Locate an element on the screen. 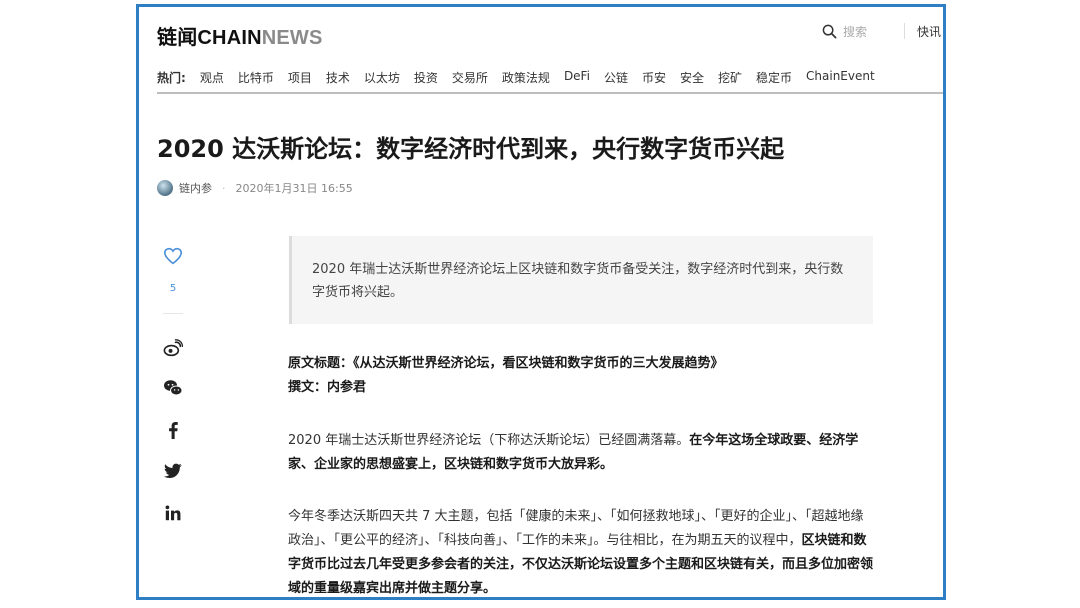 This screenshot has height=608, width=1080. linkedin-icon is located at coordinates (173, 513).